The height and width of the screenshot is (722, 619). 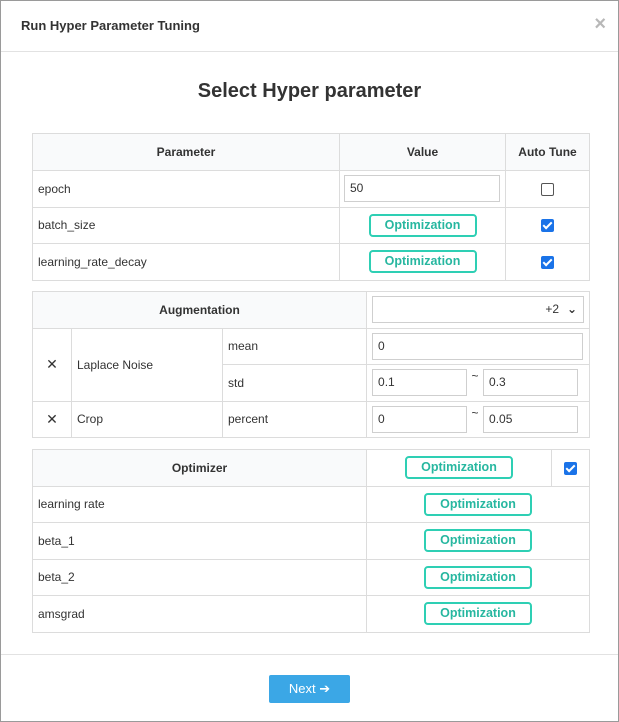 I want to click on optimizer-param-name: learning rate, so click(x=199, y=504).